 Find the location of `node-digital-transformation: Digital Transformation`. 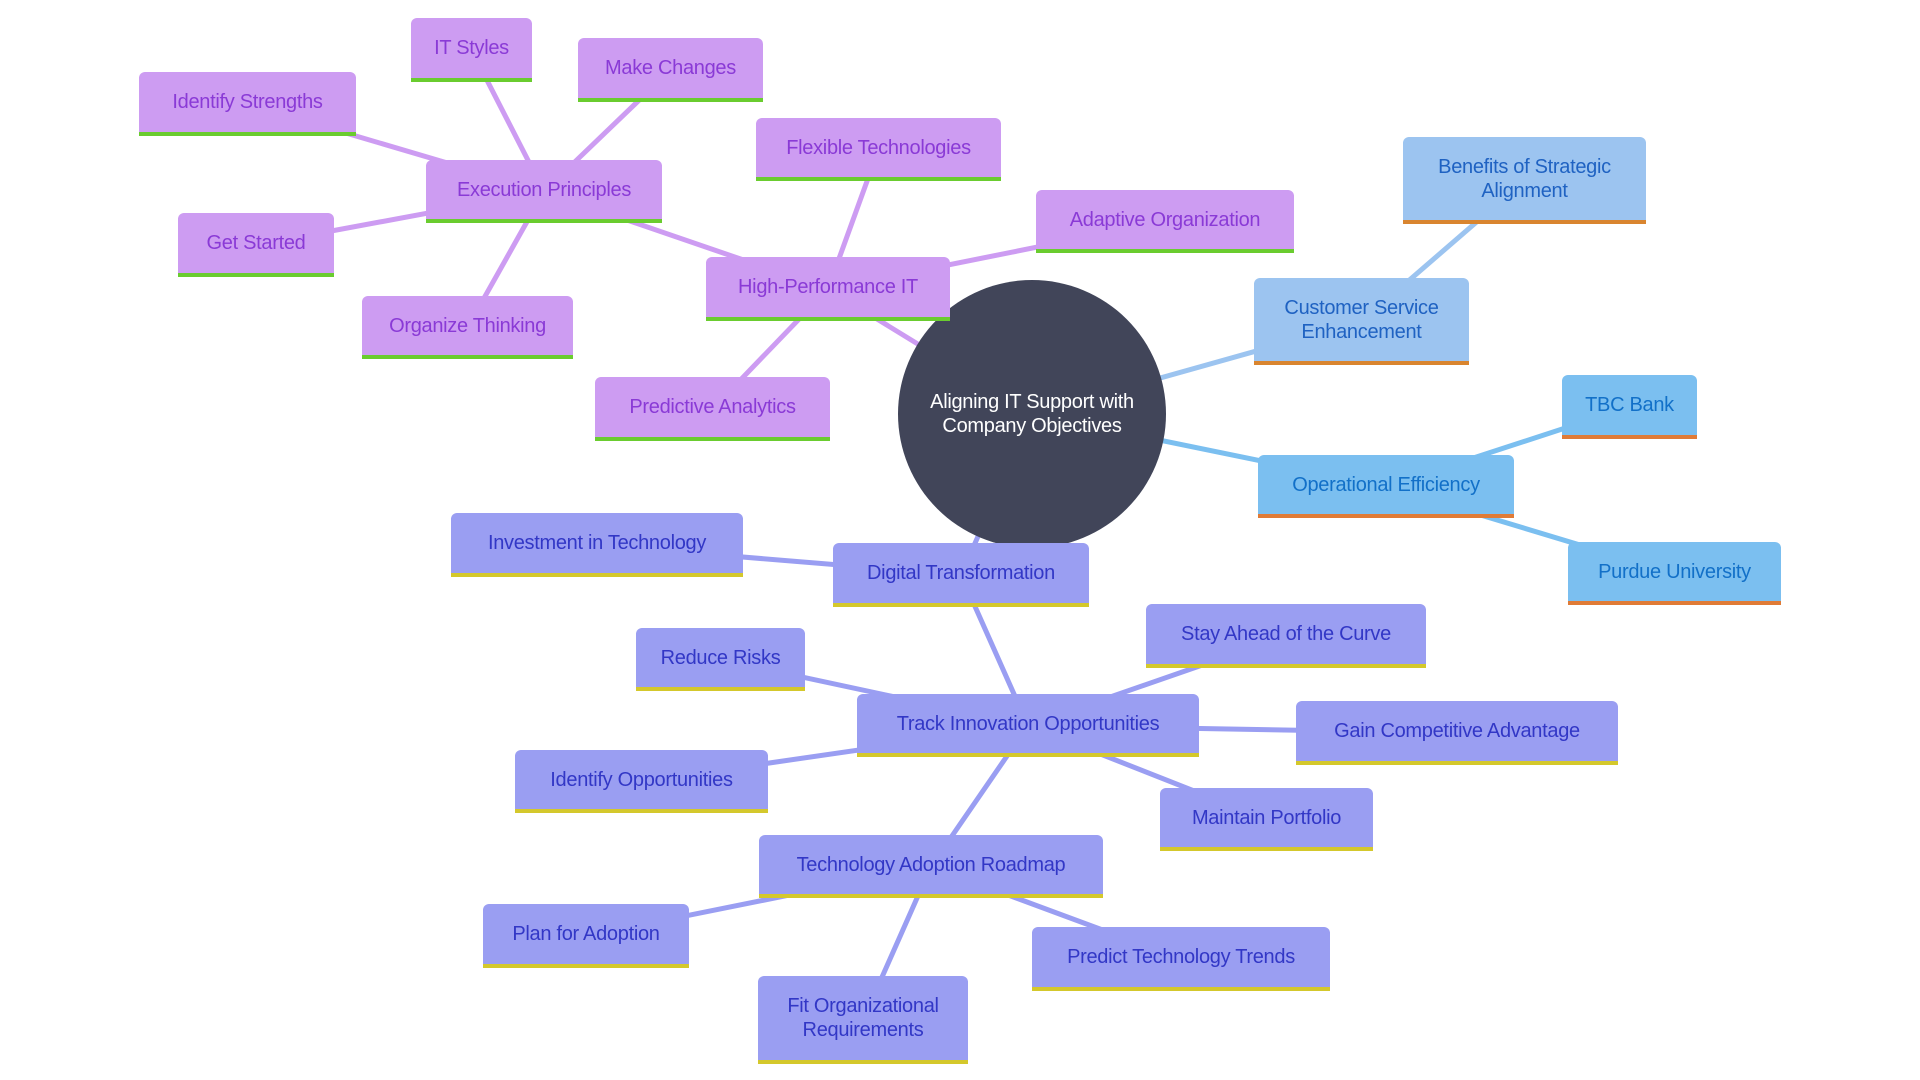

node-digital-transformation: Digital Transformation is located at coordinates (961, 575).